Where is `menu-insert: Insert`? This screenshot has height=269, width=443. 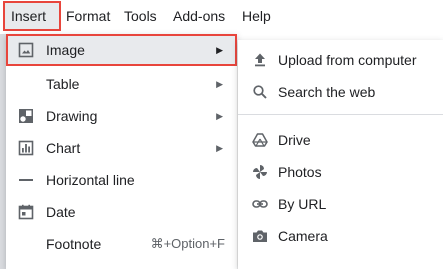
menu-insert: Insert is located at coordinates (32, 16).